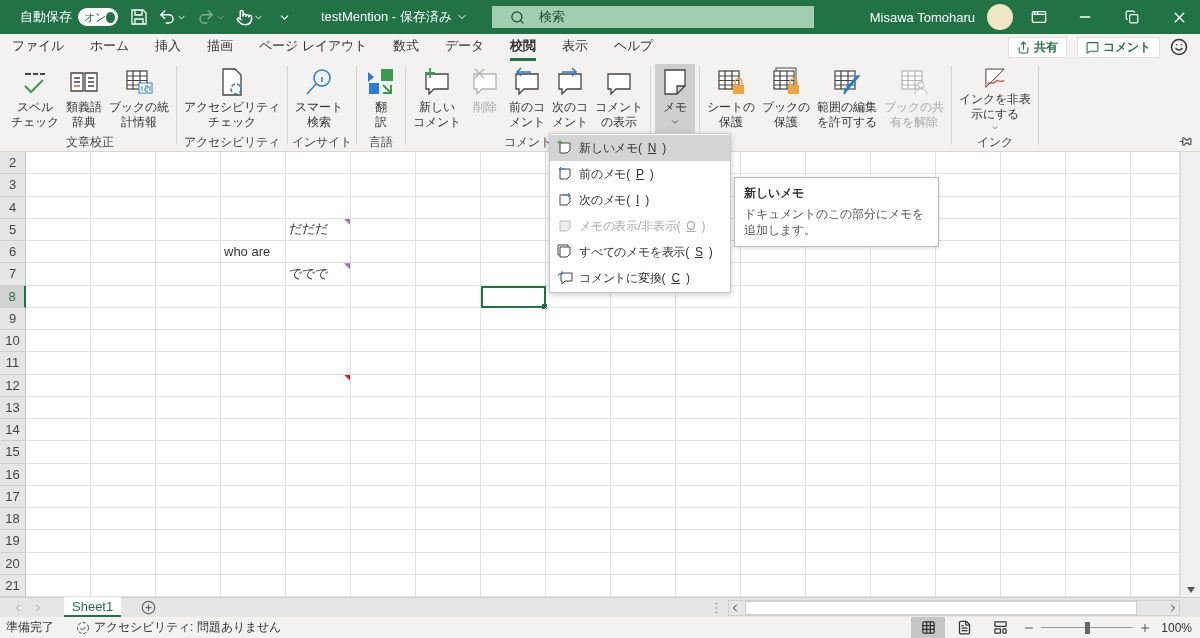 The width and height of the screenshot is (1200, 638). I want to click on zoom-slider-thumb, so click(1088, 627).